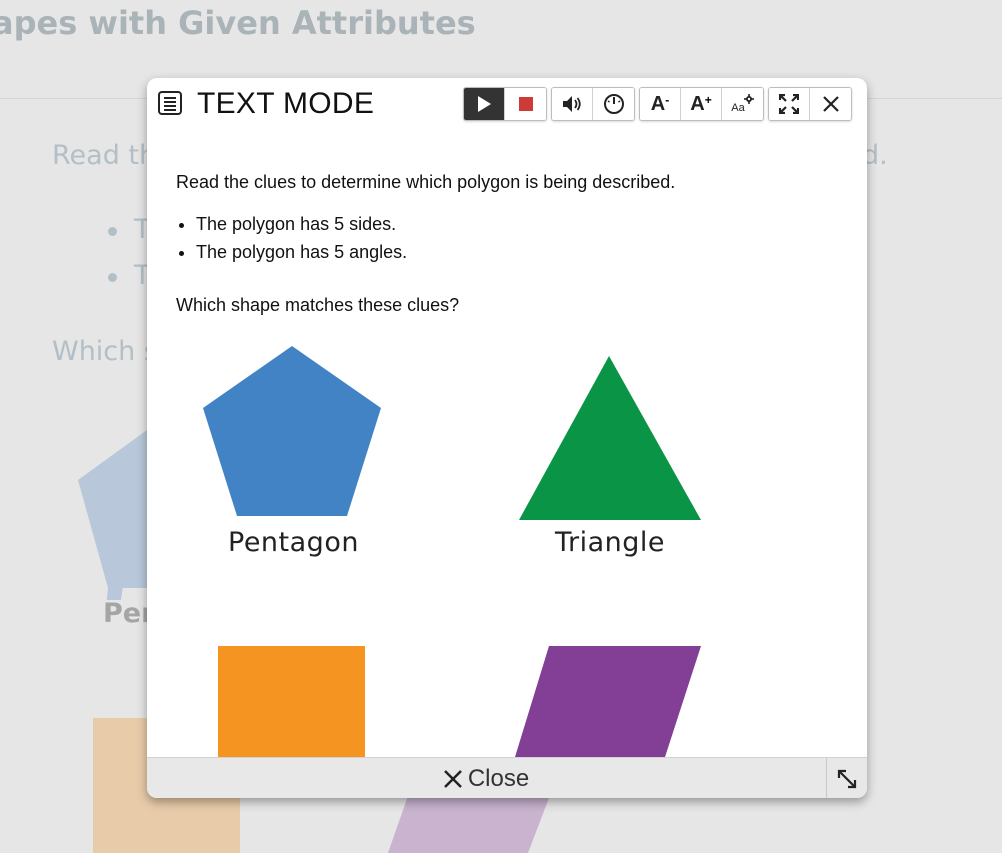 This screenshot has width=1002, height=853. I want to click on speed-button, so click(613, 104).